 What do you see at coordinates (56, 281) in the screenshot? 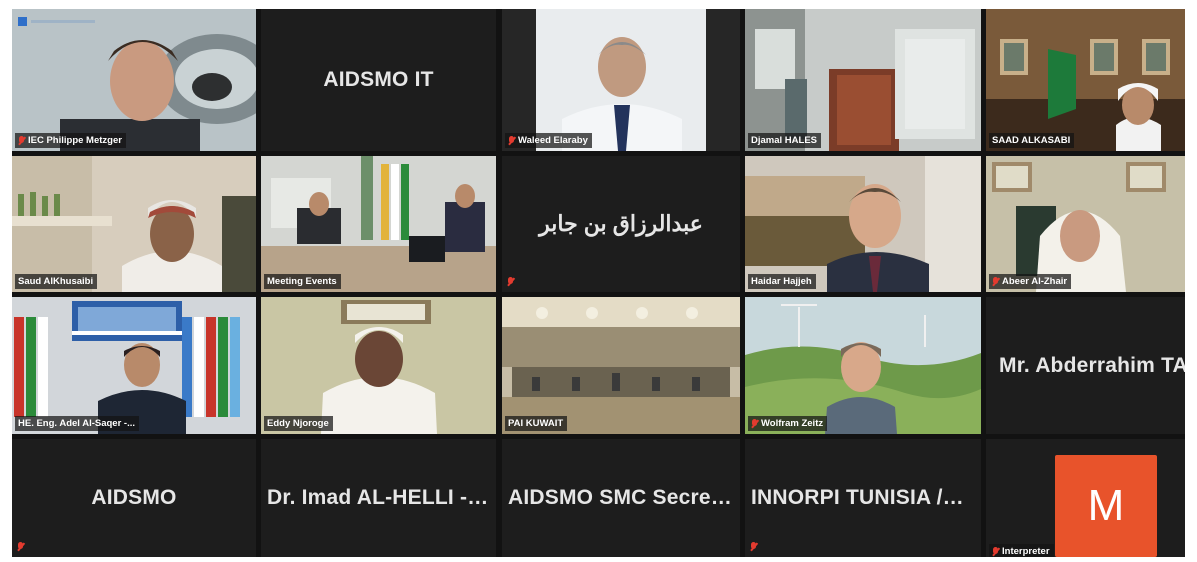
I see `participant-name-label: Saud AlKhusaibi` at bounding box center [56, 281].